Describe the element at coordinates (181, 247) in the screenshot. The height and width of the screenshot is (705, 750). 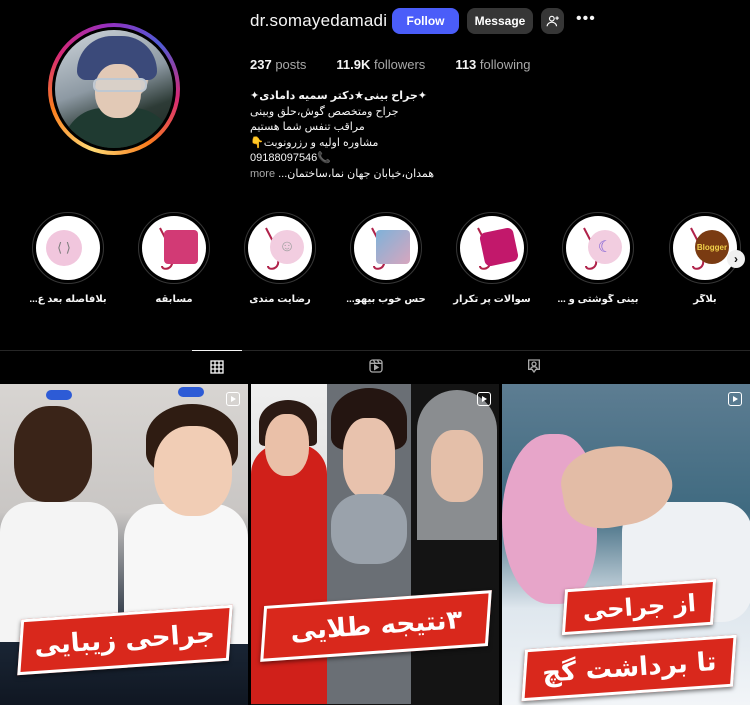
I see `gift-icon` at that location.